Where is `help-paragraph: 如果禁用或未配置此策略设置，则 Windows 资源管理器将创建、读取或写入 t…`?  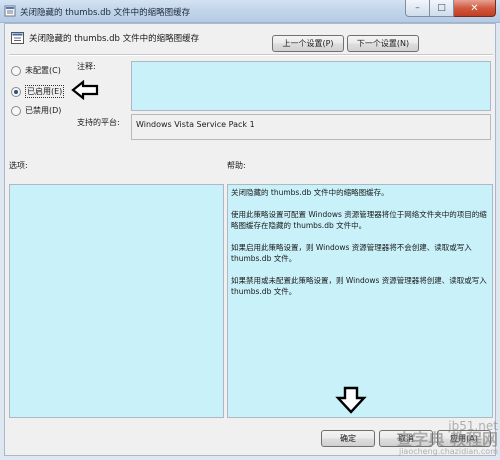
help-paragraph: 如果禁用或未配置此策略设置，则 Windows 资源管理器将创建、读取或写入 t… is located at coordinates (359, 286).